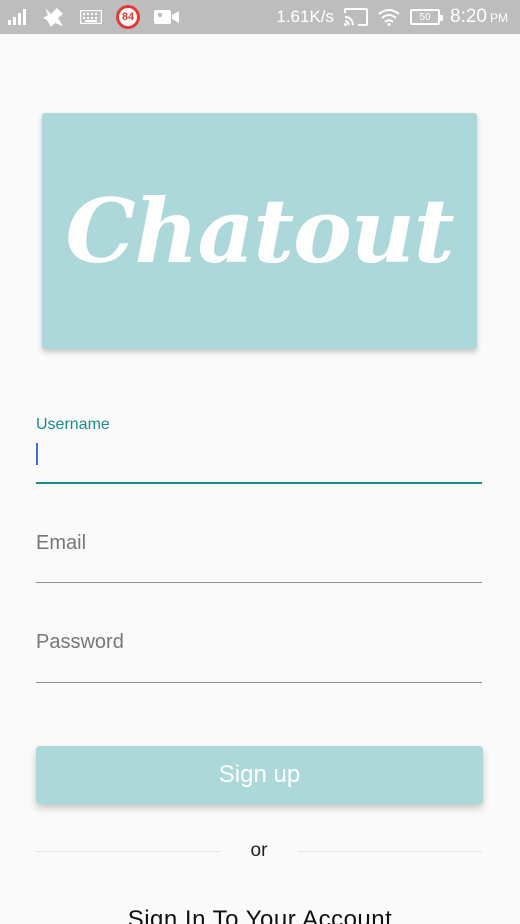  What do you see at coordinates (17, 17) in the screenshot?
I see `signal-icon` at bounding box center [17, 17].